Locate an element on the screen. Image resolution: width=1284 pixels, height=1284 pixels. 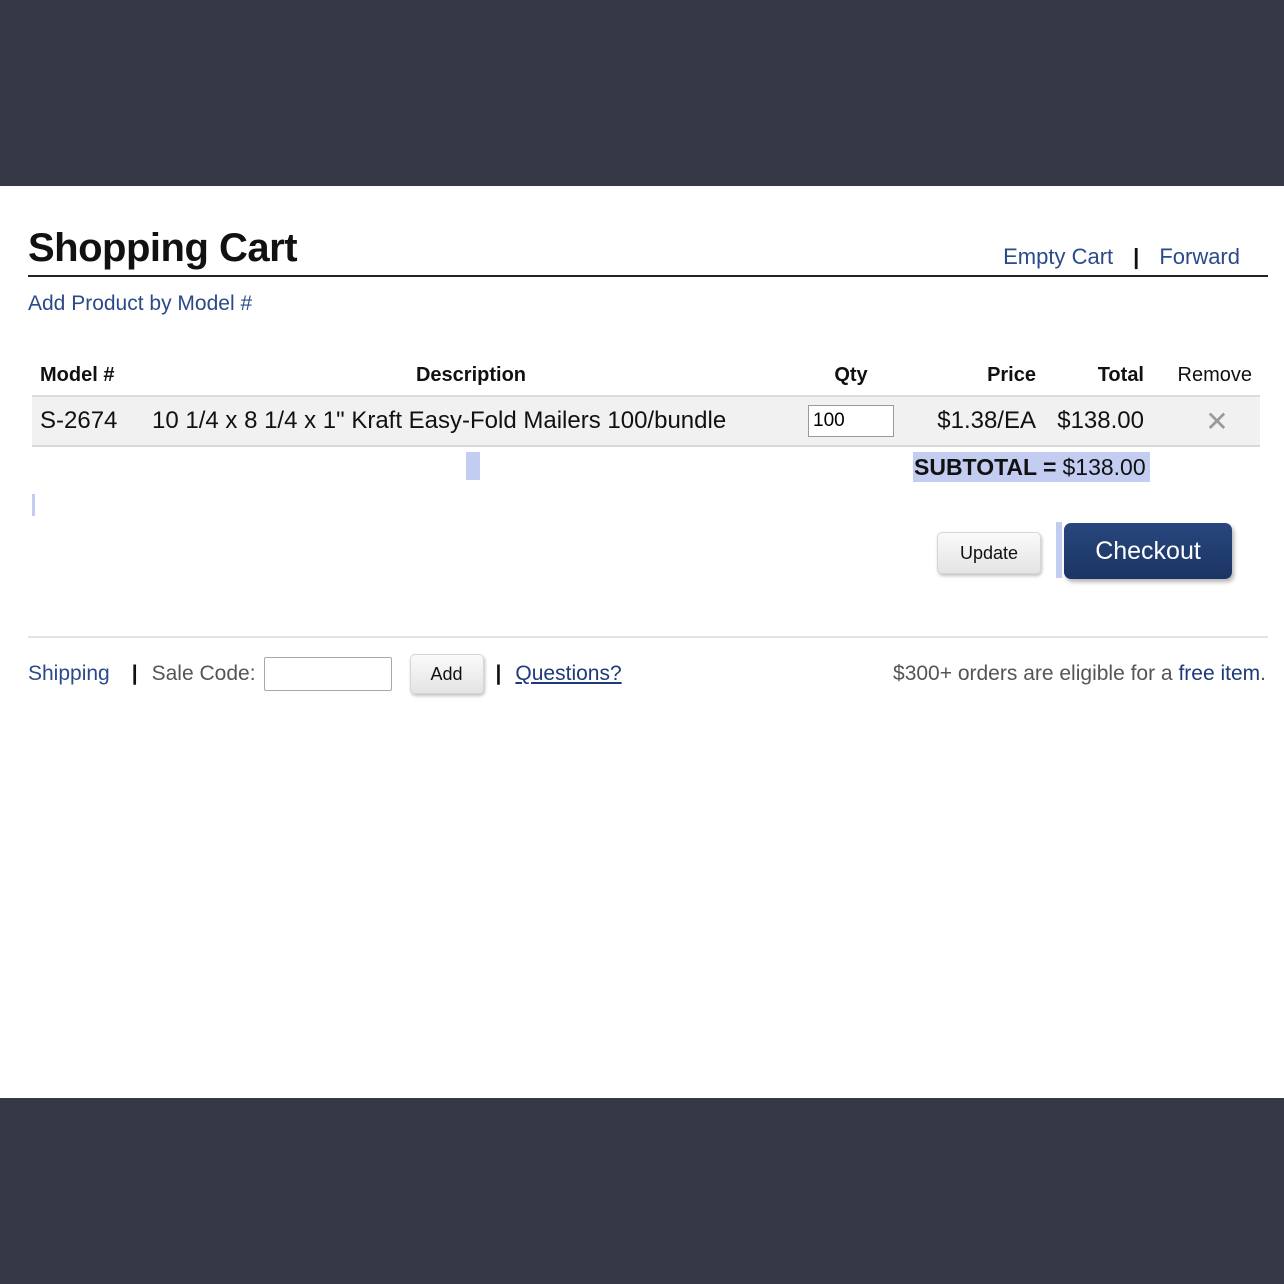
row-price: $1.38/EA is located at coordinates (974, 421).